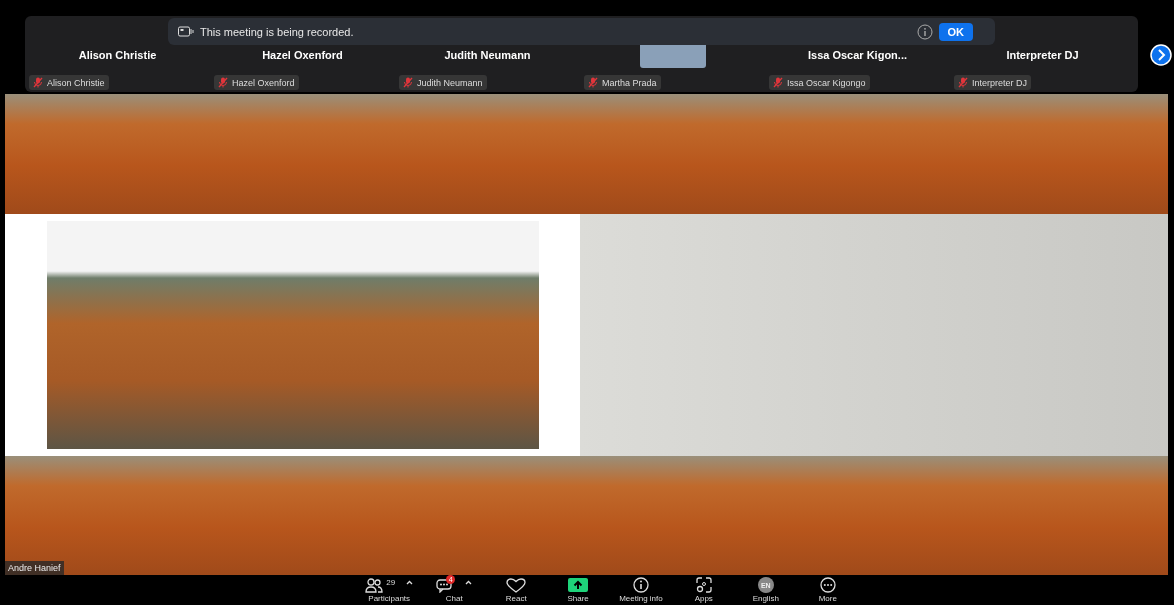  I want to click on participant-label-text: Judith Neumann, so click(450, 82).